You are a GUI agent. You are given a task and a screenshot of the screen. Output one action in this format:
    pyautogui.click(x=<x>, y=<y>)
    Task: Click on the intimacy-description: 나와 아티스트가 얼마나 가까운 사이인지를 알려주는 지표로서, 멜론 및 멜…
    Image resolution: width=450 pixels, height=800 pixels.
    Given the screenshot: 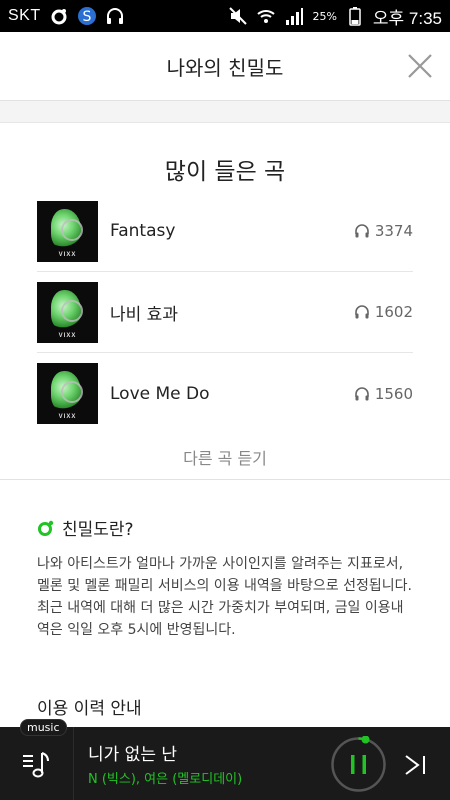 What is the action you would take?
    pyautogui.click(x=224, y=597)
    